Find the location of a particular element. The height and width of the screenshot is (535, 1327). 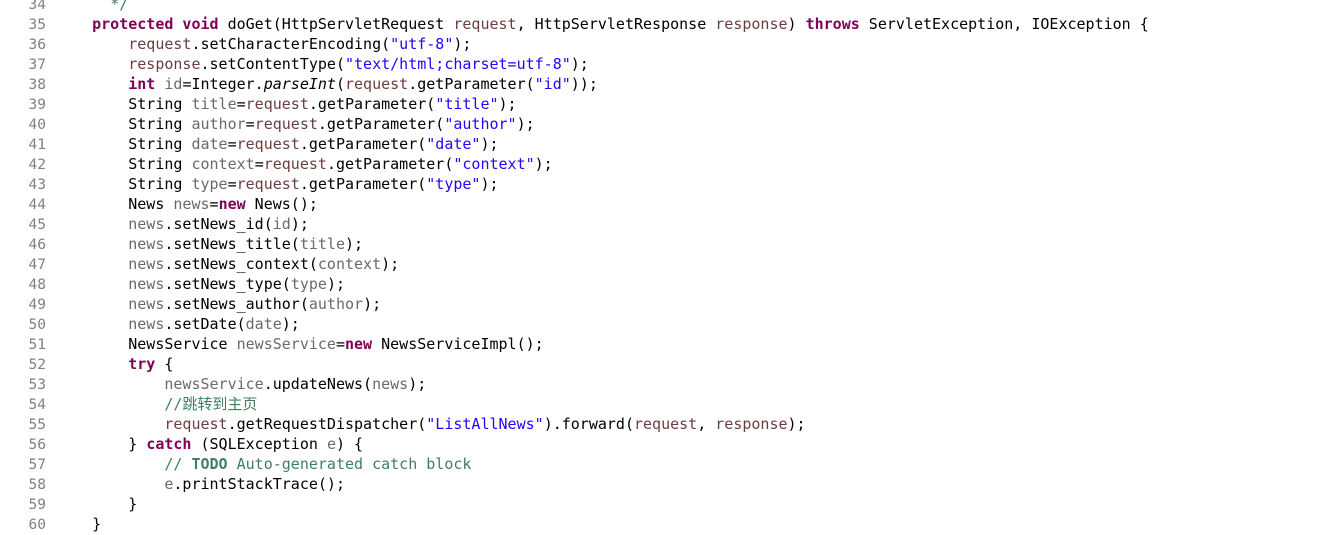

token-local: type is located at coordinates (308, 284).